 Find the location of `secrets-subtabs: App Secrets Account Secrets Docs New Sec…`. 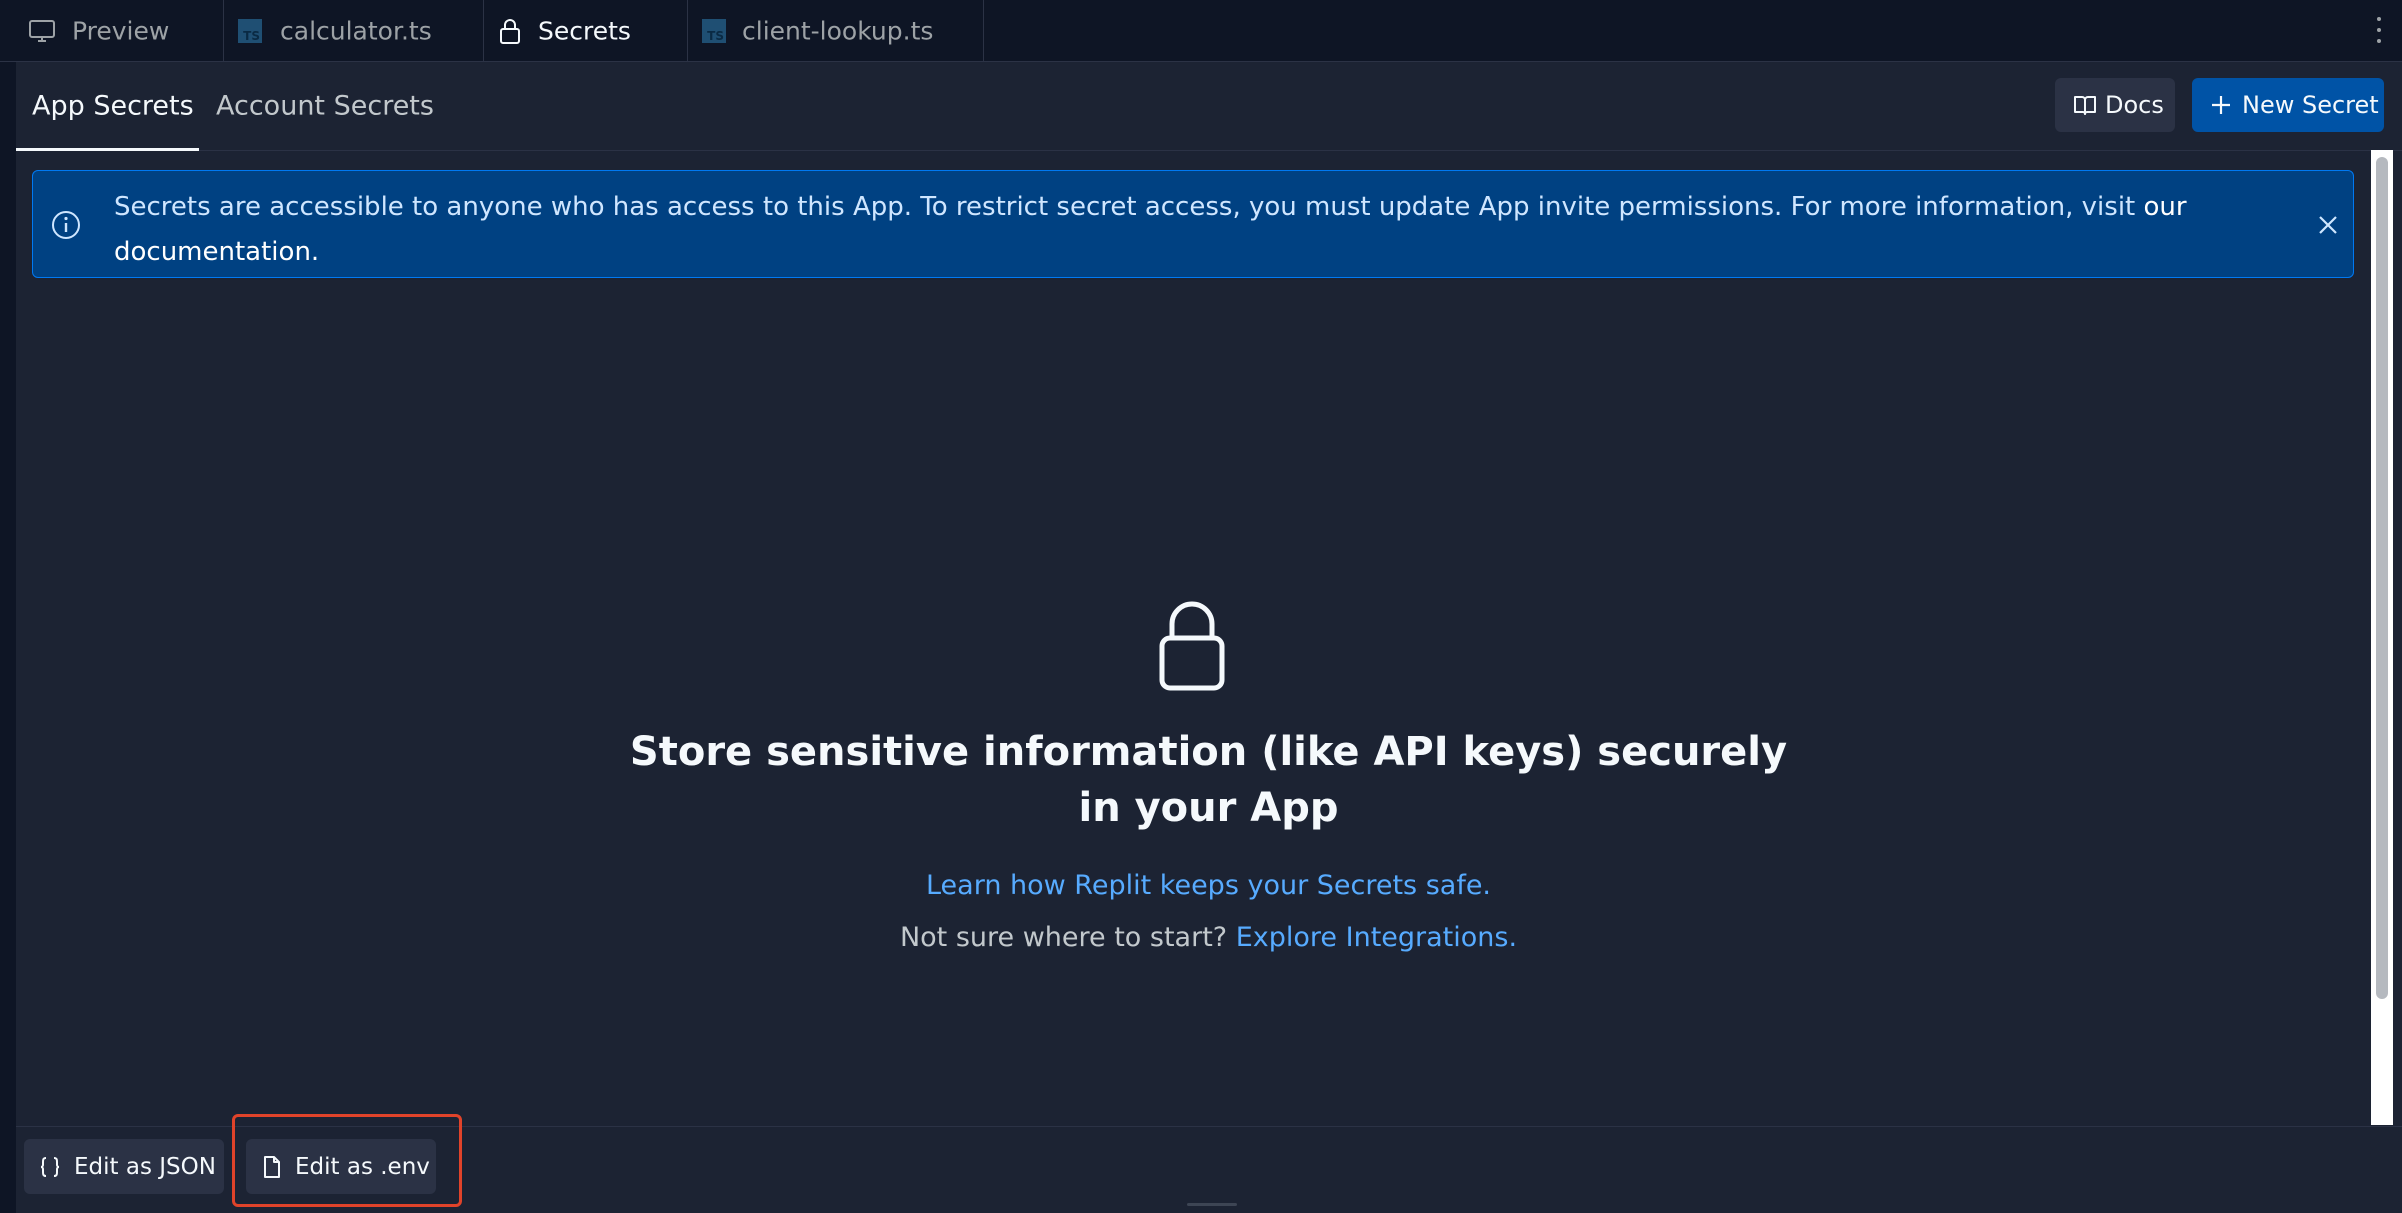

secrets-subtabs: App Secrets Account Secrets Docs New Sec… is located at coordinates (1209, 106).